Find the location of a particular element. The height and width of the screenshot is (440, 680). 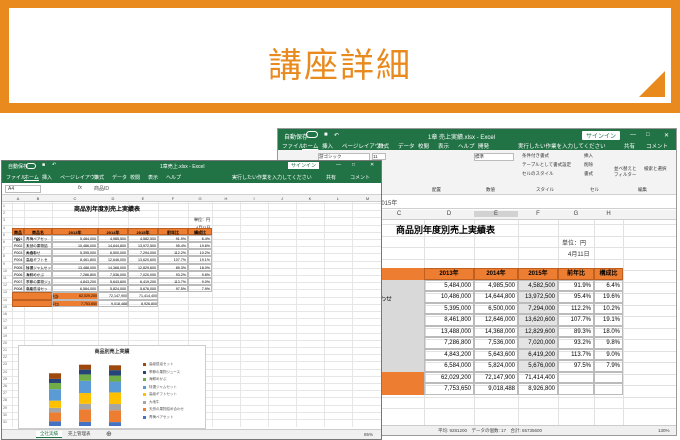

back-cell: 13,488,000 is located at coordinates (449, 331).